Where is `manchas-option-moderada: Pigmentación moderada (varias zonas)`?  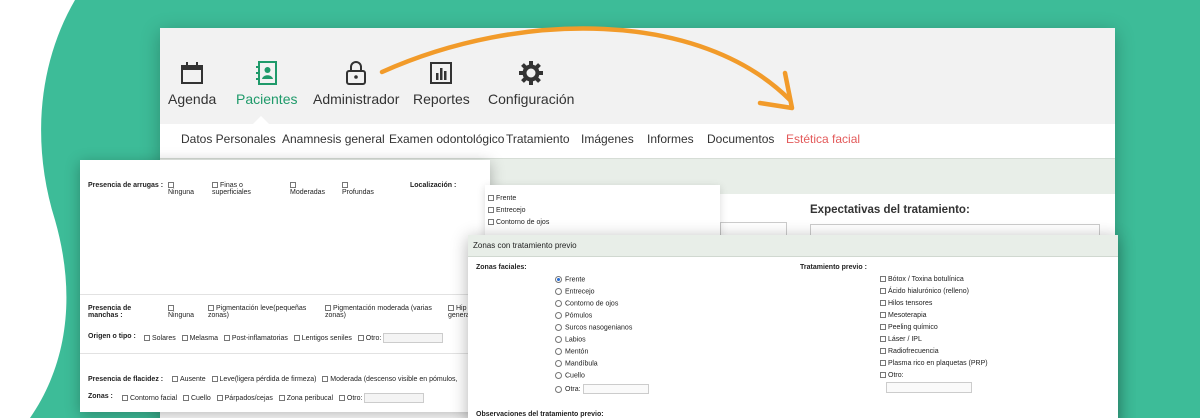 manchas-option-moderada: Pigmentación moderada (varias zonas) is located at coordinates (385, 312).